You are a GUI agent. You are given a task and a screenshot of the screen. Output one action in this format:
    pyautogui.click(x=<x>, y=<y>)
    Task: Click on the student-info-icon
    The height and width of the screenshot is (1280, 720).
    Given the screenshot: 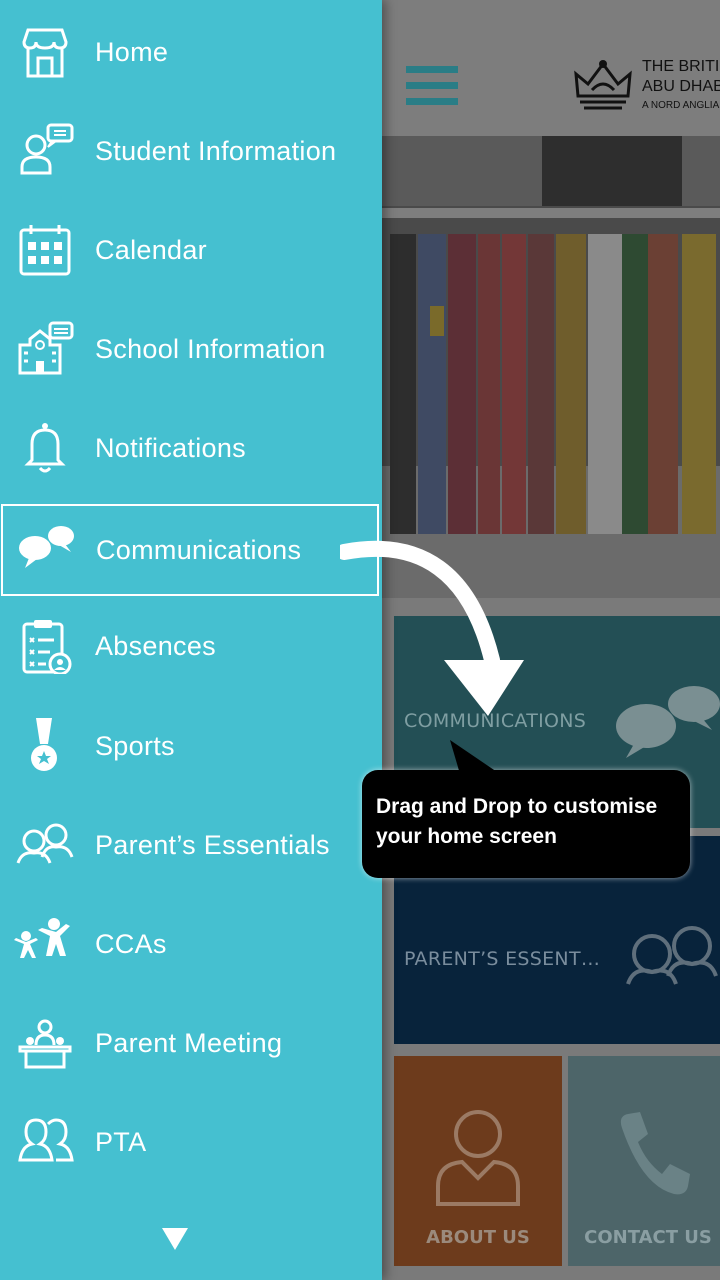 What is the action you would take?
    pyautogui.click(x=47, y=149)
    